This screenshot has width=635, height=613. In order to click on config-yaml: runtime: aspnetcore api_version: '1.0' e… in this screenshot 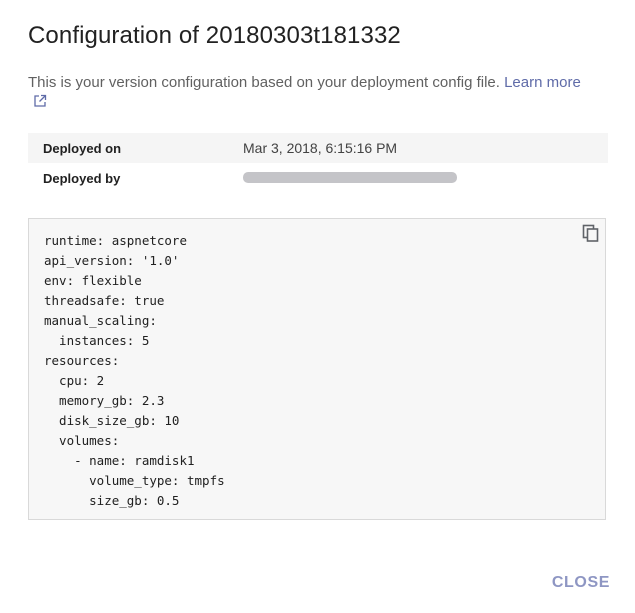, I will do `click(134, 370)`.